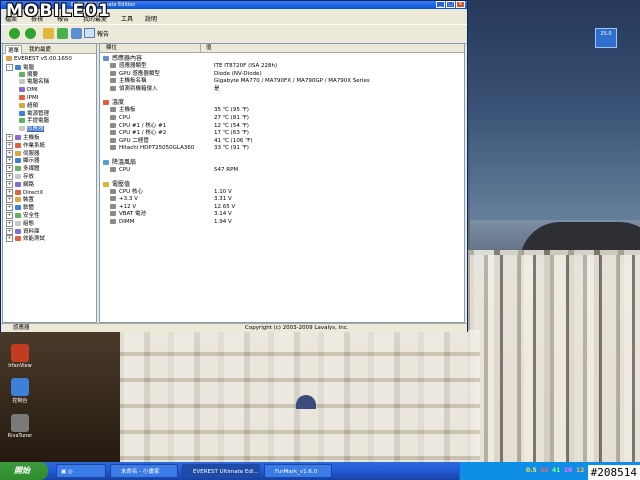  Describe the element at coordinates (63, 472) in the screenshot. I see `show-desktop-icon: ▣` at that location.